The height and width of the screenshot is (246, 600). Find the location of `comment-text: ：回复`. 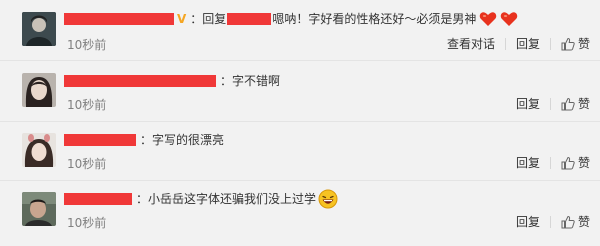

comment-text: ：回复 is located at coordinates (208, 19).